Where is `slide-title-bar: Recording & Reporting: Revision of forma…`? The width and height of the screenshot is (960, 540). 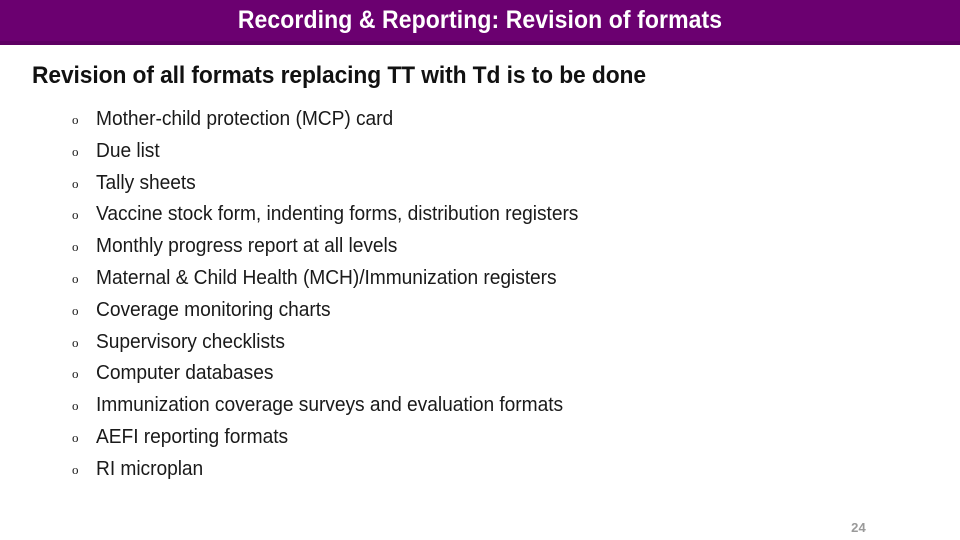 slide-title-bar: Recording & Reporting: Revision of forma… is located at coordinates (480, 22).